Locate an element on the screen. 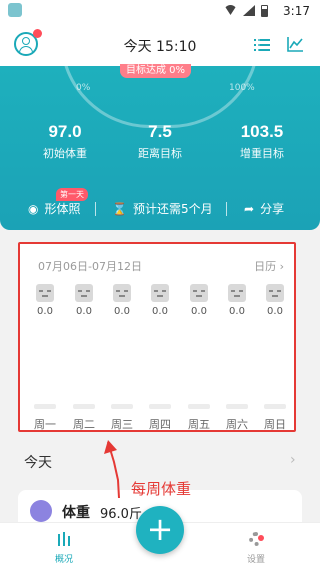  stat-value: 7.5 is located at coordinates (160, 131).